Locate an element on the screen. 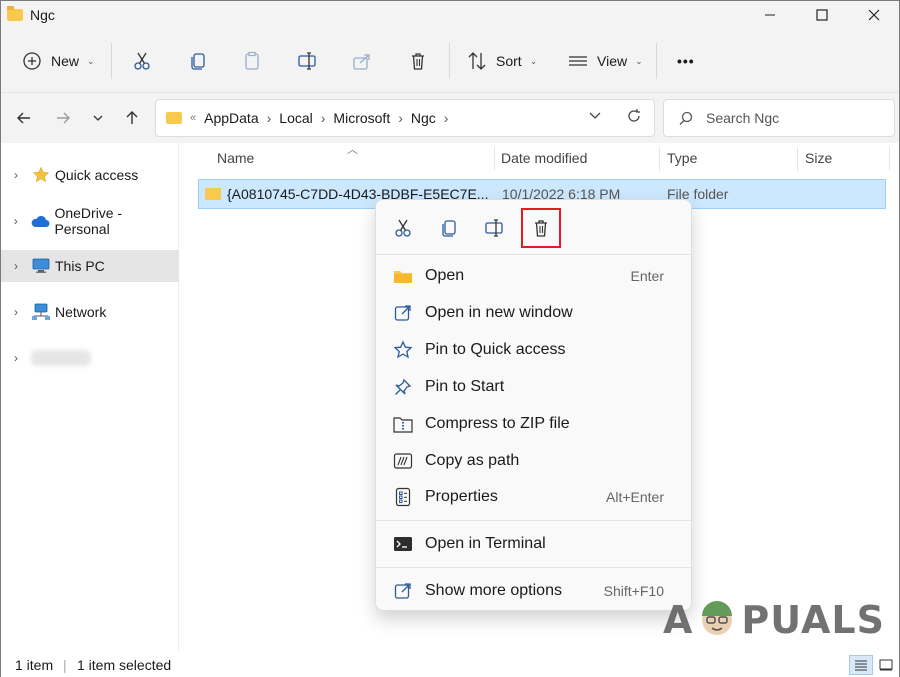 The height and width of the screenshot is (677, 900). breadcrumb-ngc: Ngc is located at coordinates (423, 118).